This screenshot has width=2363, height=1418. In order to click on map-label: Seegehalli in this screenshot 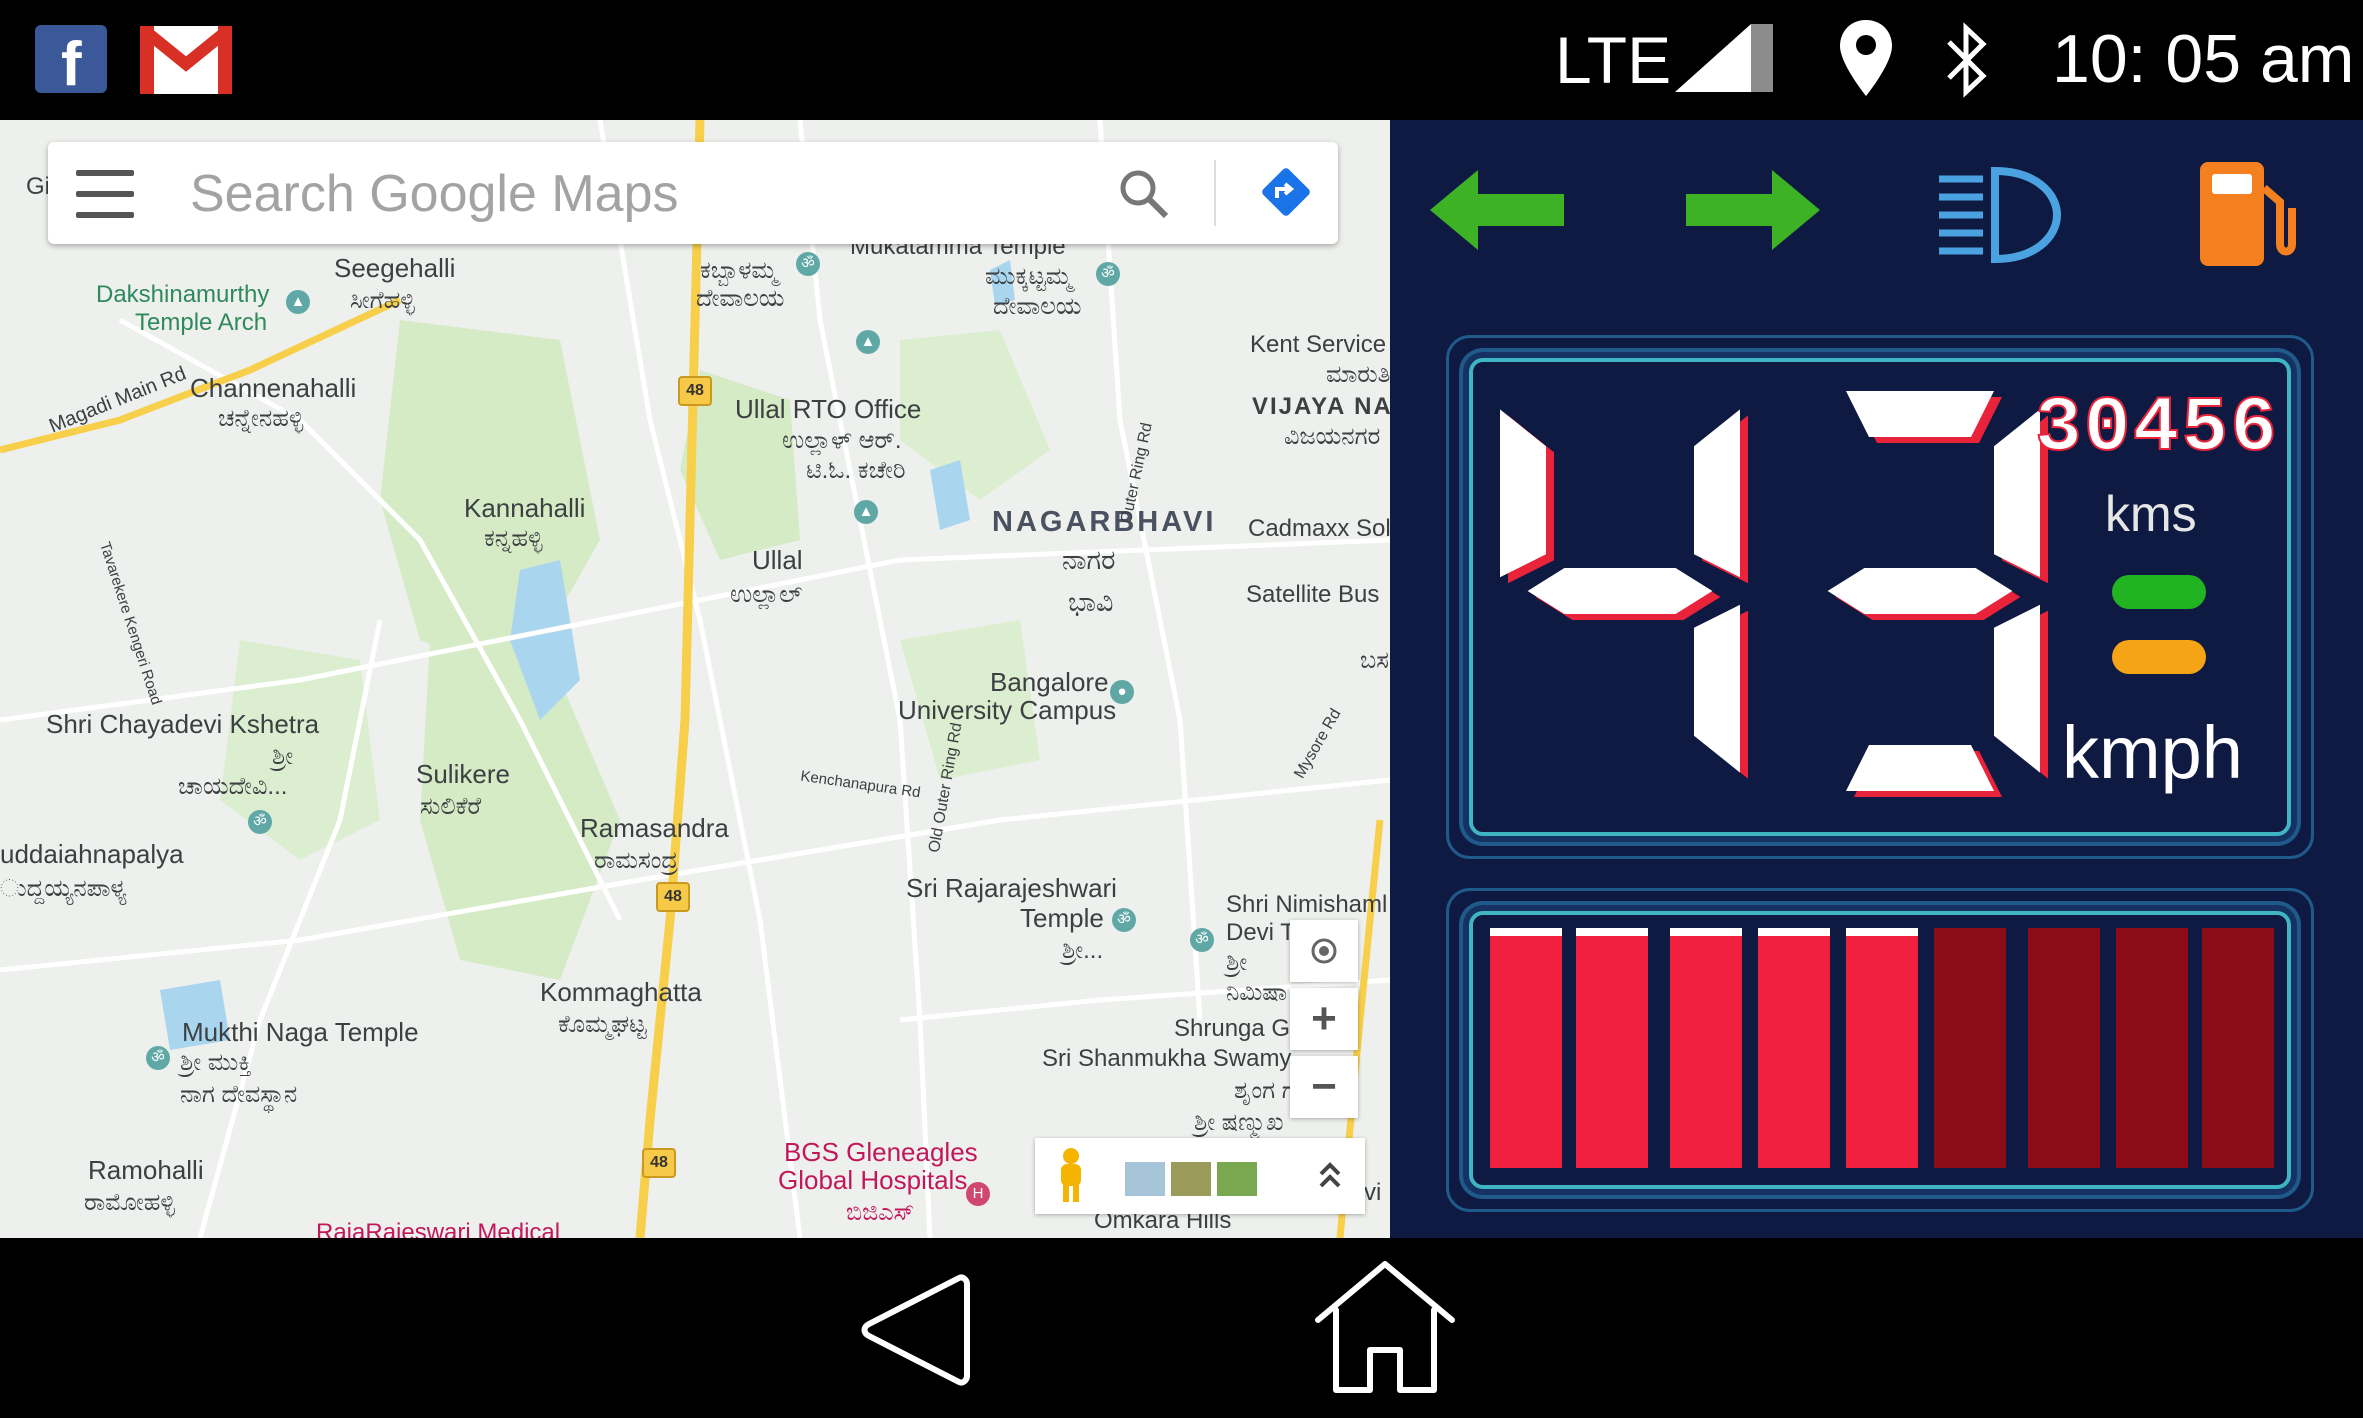, I will do `click(395, 268)`.